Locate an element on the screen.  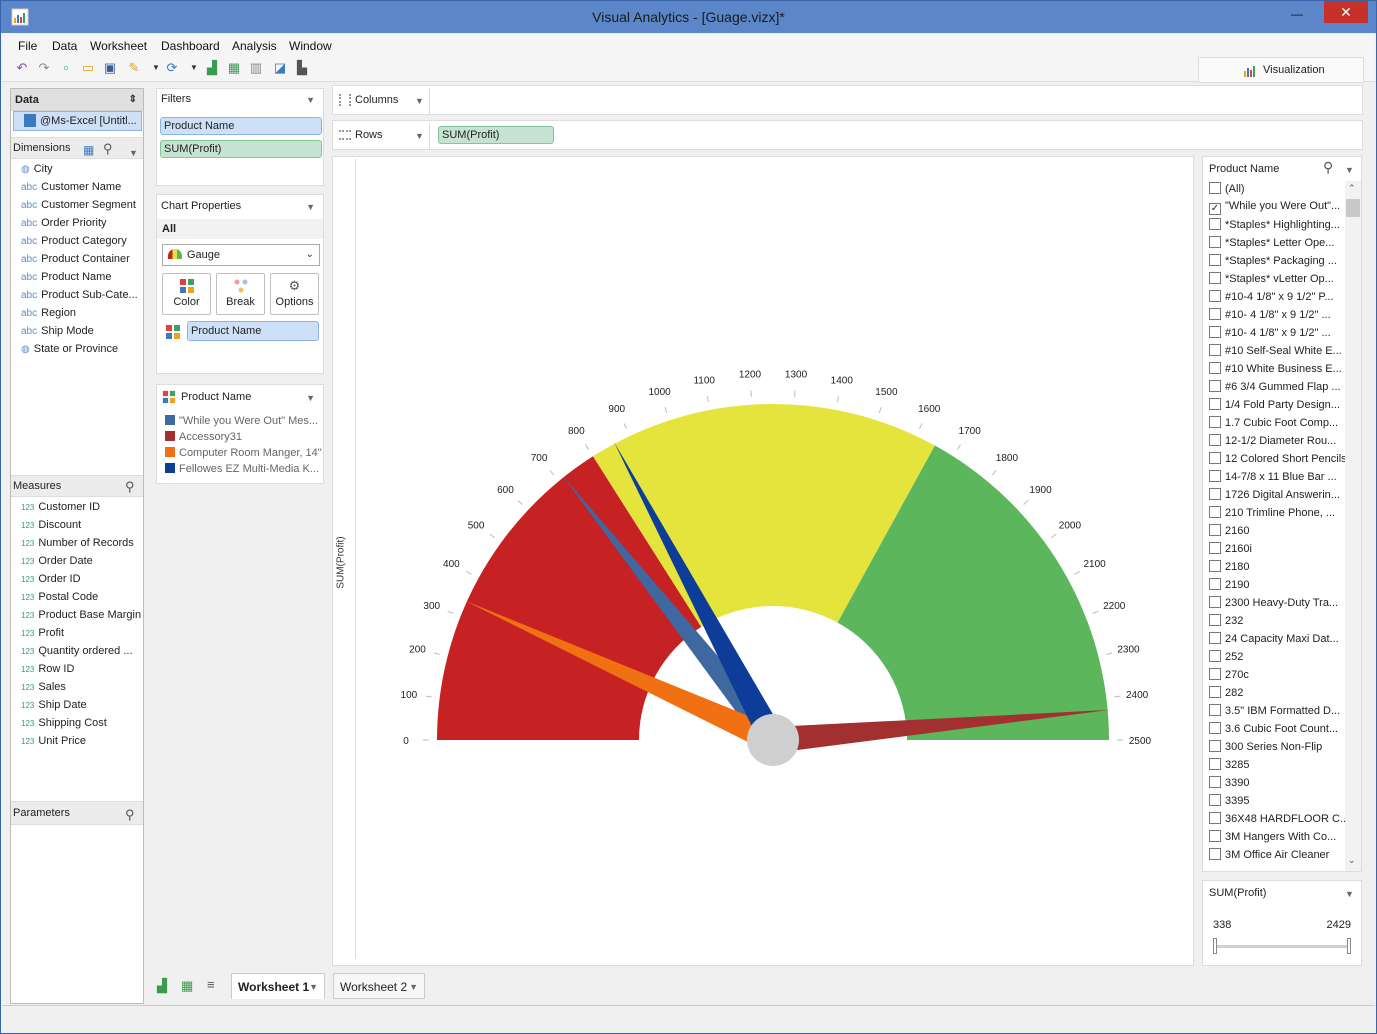
filter-list-item: 2160i is located at coordinates (1277, 551).